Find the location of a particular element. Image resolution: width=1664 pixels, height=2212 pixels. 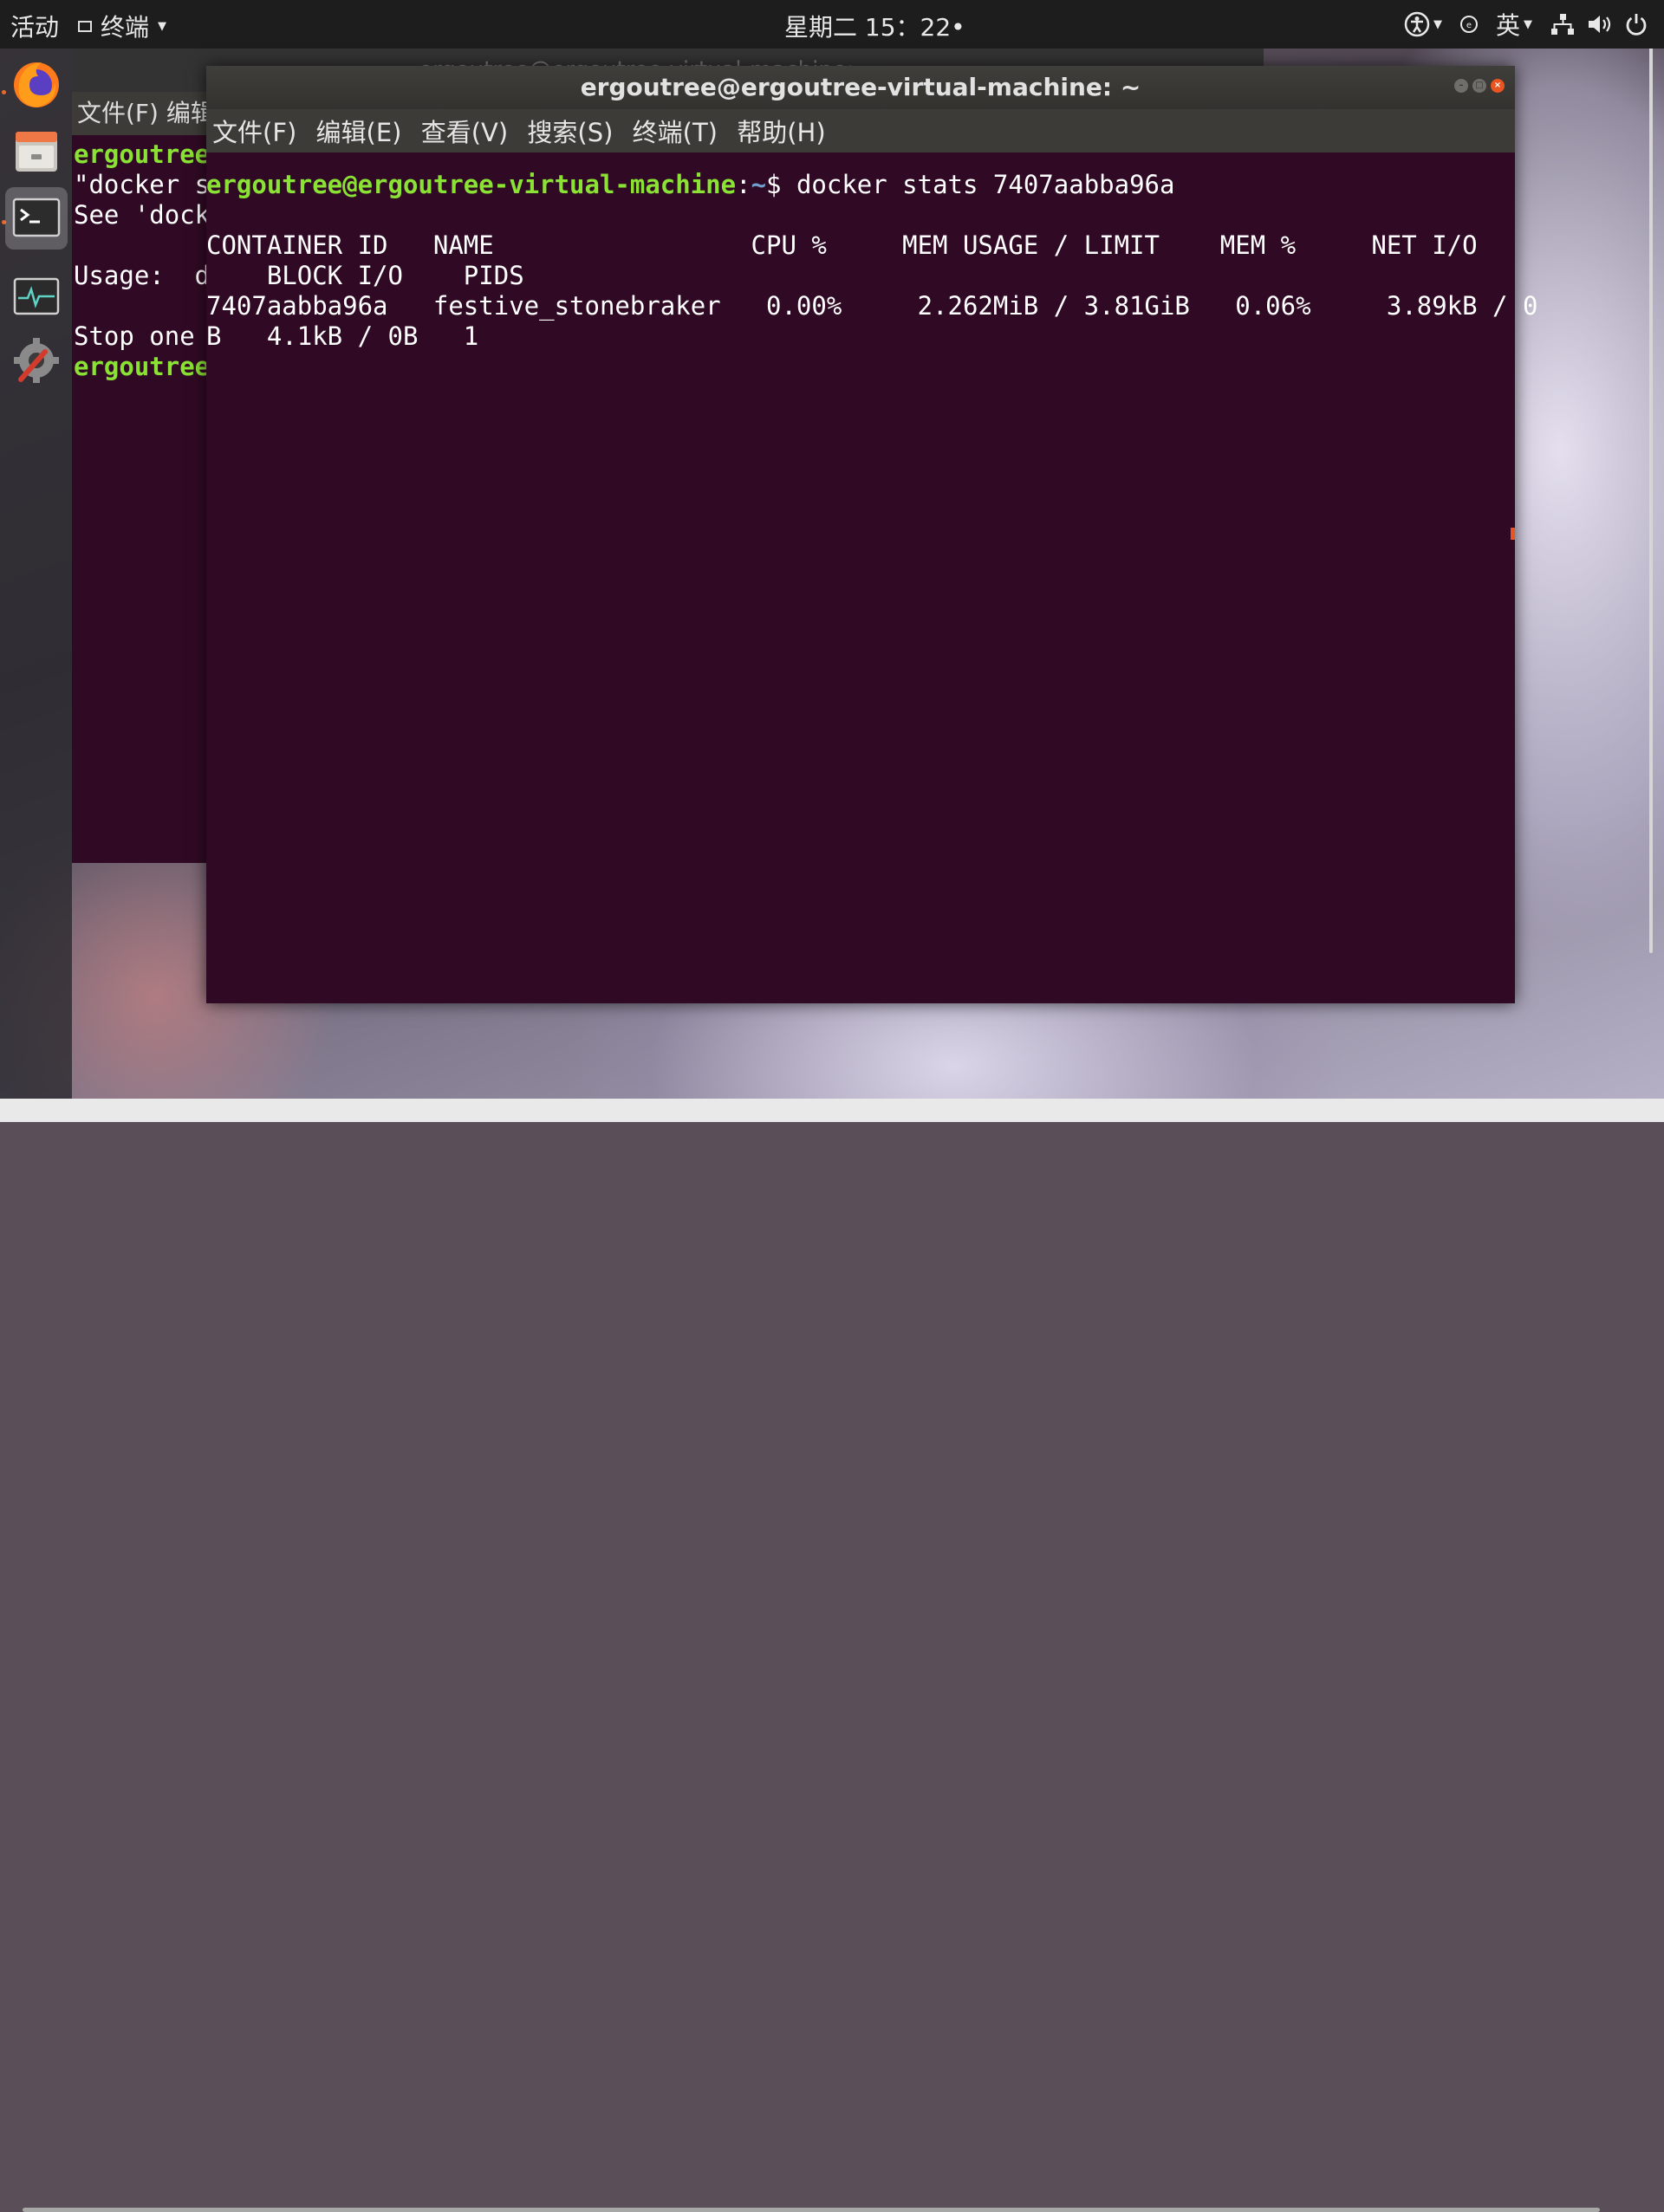

window-controls: – □ × is located at coordinates (1479, 86).